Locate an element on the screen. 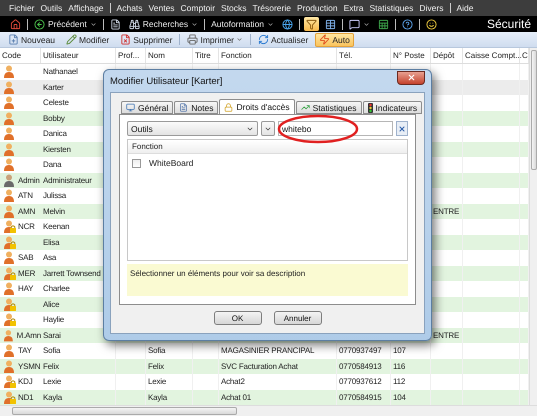  table-cell: ND1 is located at coordinates (26, 397).